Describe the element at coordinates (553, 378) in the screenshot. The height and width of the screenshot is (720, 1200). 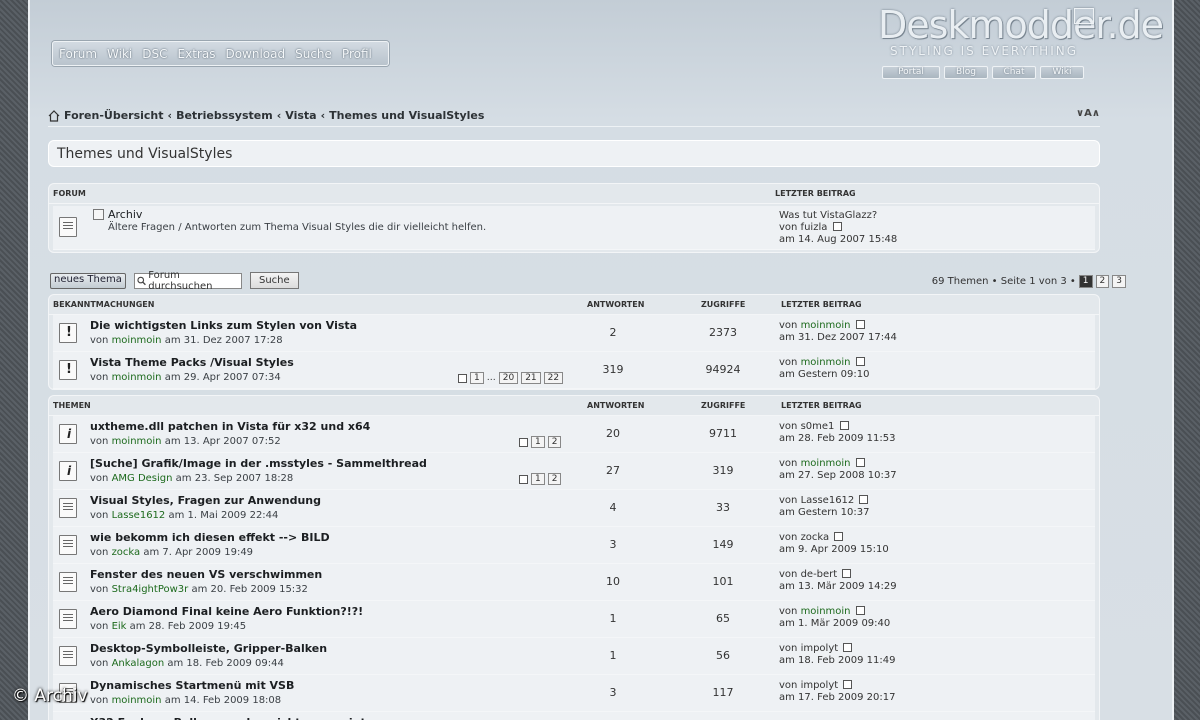
I see `topic-page: 22` at that location.